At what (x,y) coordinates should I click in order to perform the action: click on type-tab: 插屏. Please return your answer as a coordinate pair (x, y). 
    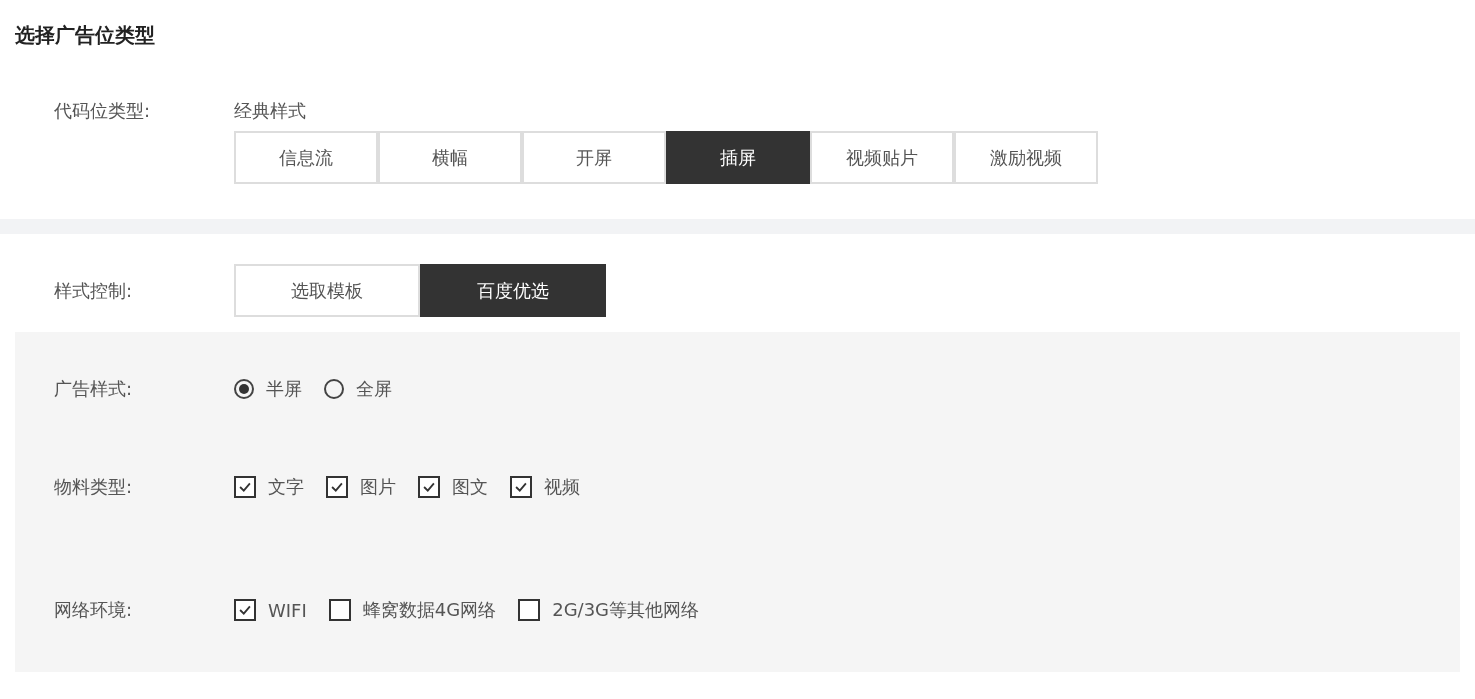
    Looking at the image, I should click on (738, 157).